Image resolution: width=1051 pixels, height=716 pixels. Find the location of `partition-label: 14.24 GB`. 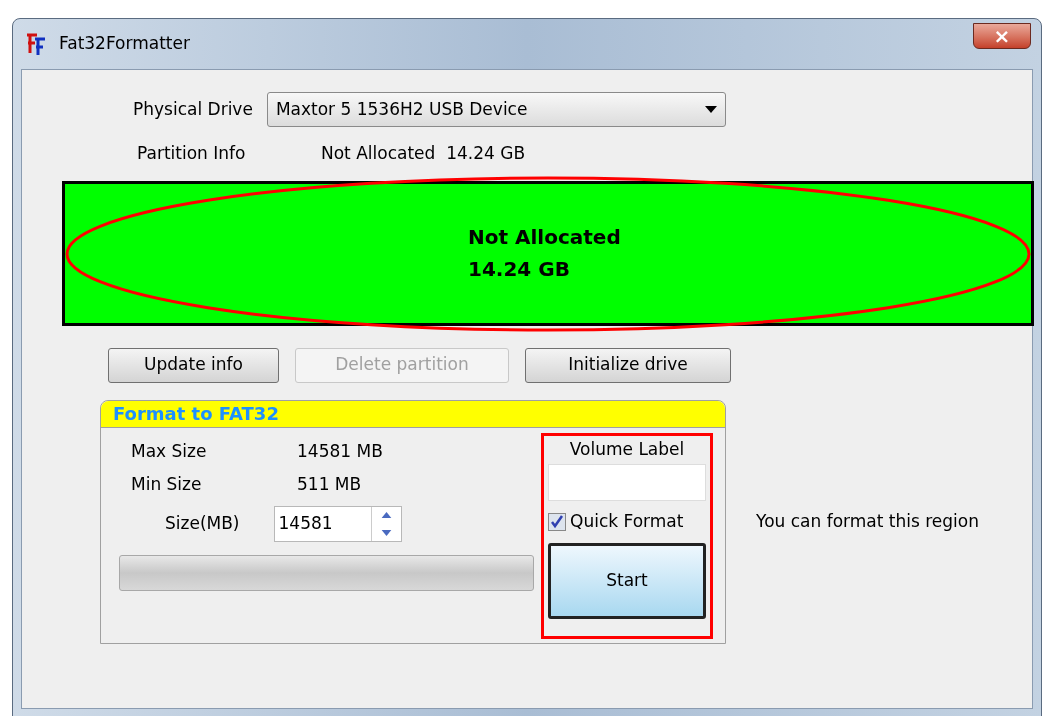

partition-label: 14.24 GB is located at coordinates (519, 269).